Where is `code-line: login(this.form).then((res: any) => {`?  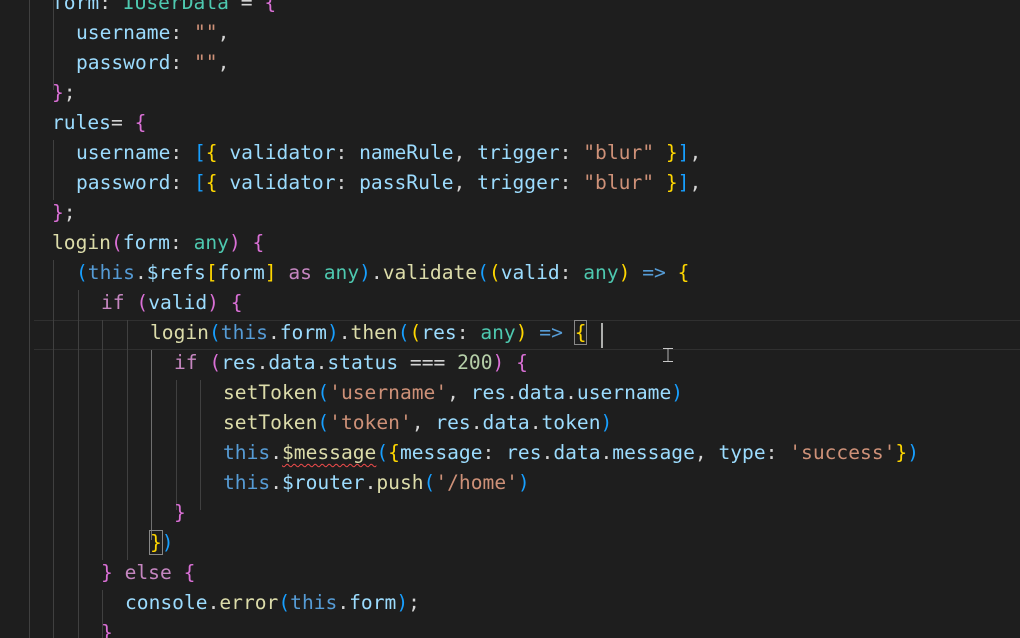
code-line: login(this.form).then((res: any) => { is located at coordinates (369, 333).